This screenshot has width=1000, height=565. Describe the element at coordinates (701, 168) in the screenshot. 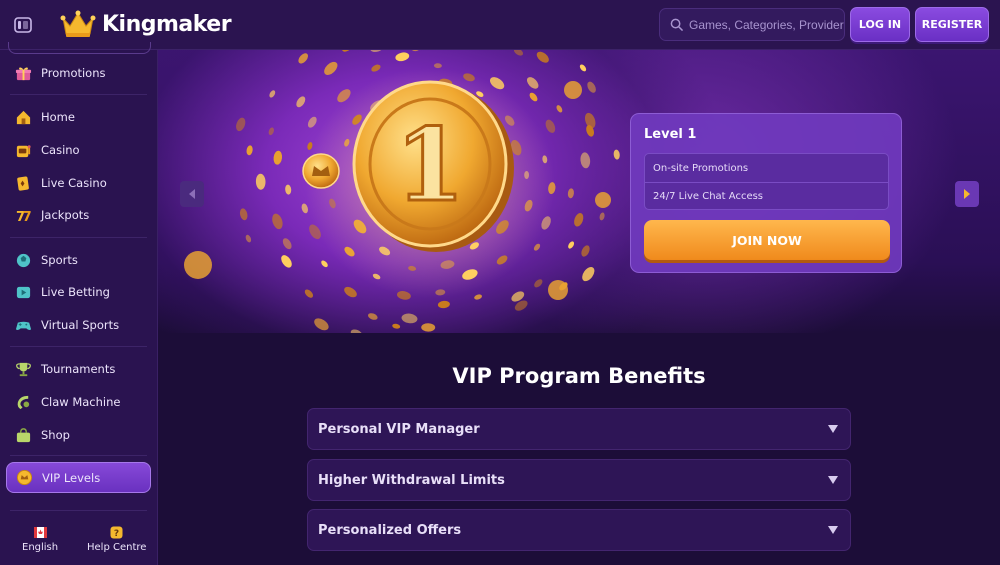

I see `perk-item: On-site Promotions` at that location.